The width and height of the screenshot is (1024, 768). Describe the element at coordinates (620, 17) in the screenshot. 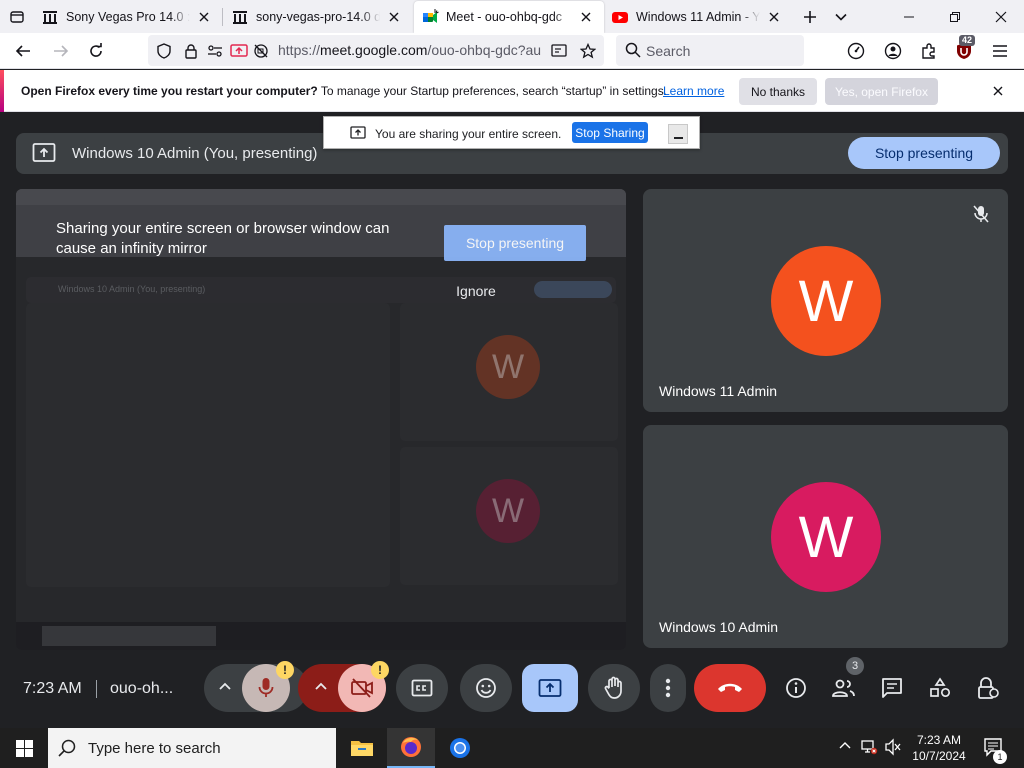

I see `youtube-icon` at that location.